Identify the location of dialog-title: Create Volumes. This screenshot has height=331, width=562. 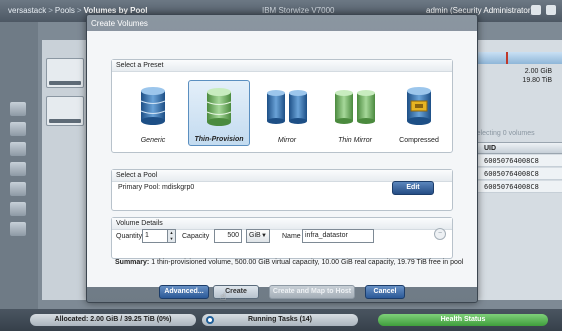
(119, 23).